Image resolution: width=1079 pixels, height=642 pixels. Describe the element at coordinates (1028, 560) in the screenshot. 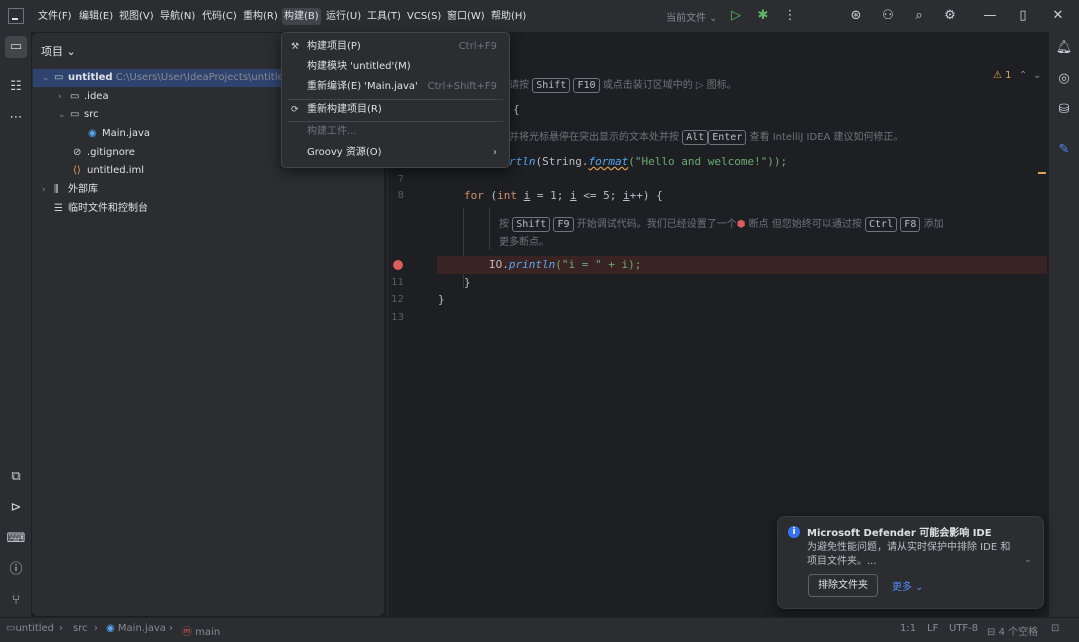

I see `expand-chevron-icon: ⌄` at that location.